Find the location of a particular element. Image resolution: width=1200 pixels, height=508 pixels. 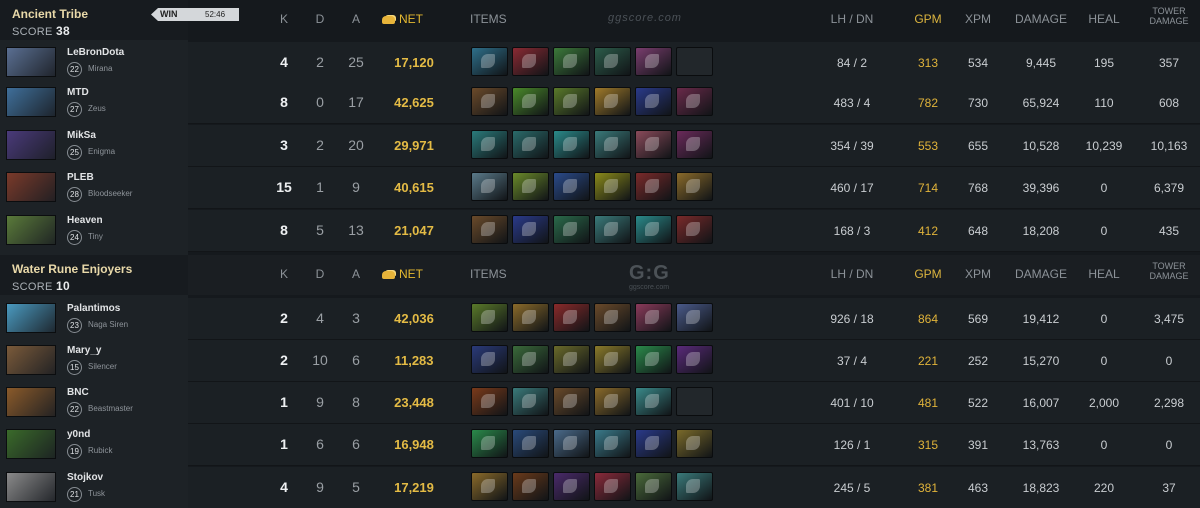

player-row: 2 4 3 42,036 926 / 18 864 569 19,412 0 3,475 is located at coordinates (694, 319).